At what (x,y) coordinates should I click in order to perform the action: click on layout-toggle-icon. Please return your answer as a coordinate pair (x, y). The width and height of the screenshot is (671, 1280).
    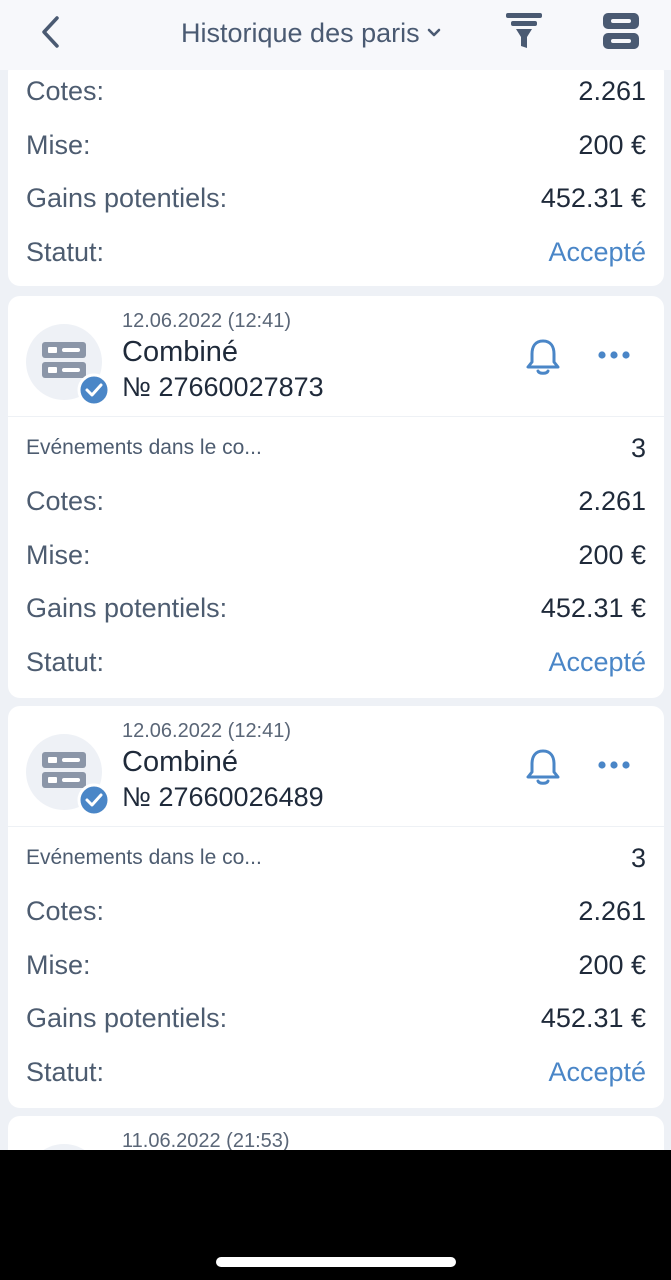
    Looking at the image, I should click on (621, 31).